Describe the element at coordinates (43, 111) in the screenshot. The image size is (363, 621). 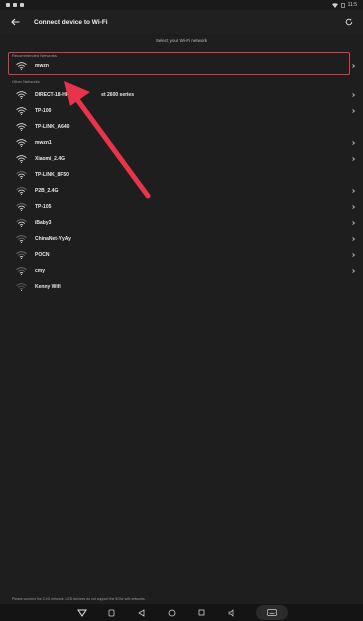
I see `network-name: TP-100` at that location.